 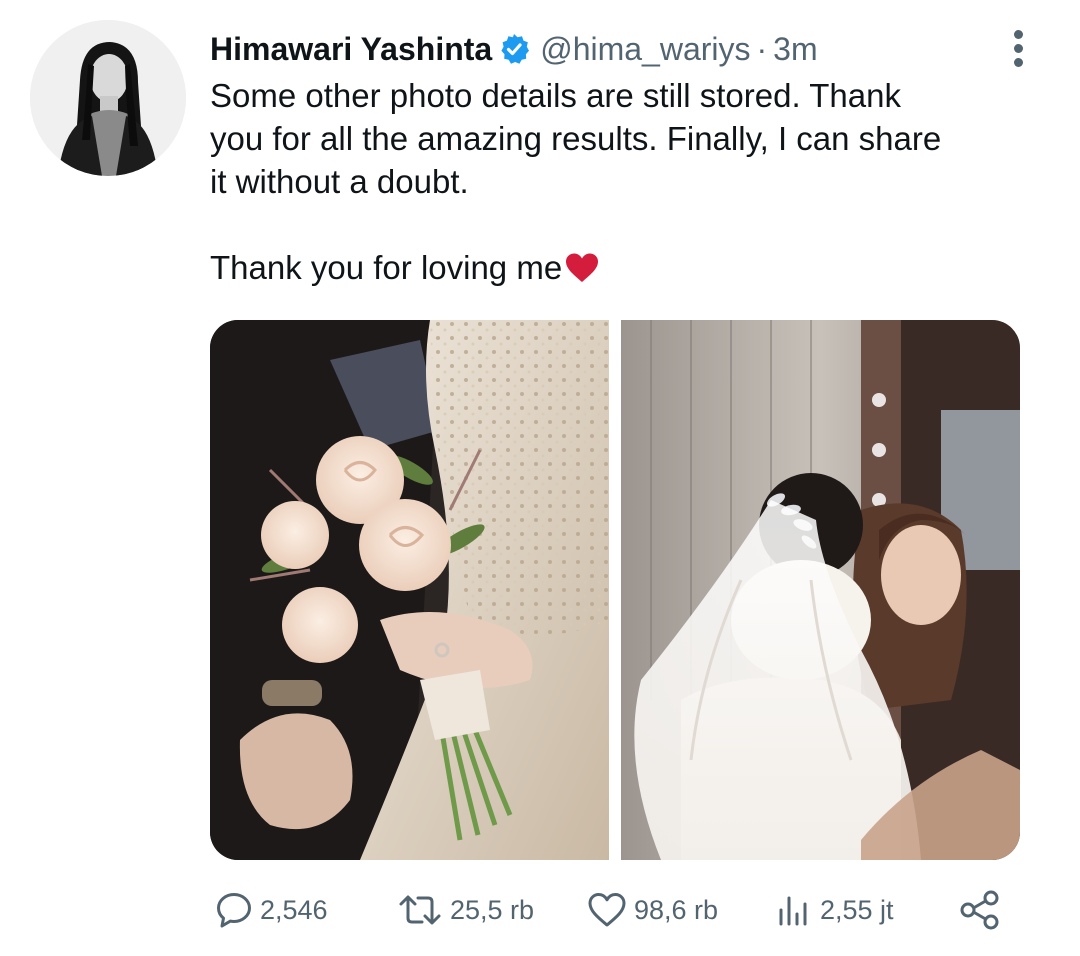 I want to click on tweet-header: Himawari Yashinta @hima_wariys · 3m, so click(x=514, y=49).